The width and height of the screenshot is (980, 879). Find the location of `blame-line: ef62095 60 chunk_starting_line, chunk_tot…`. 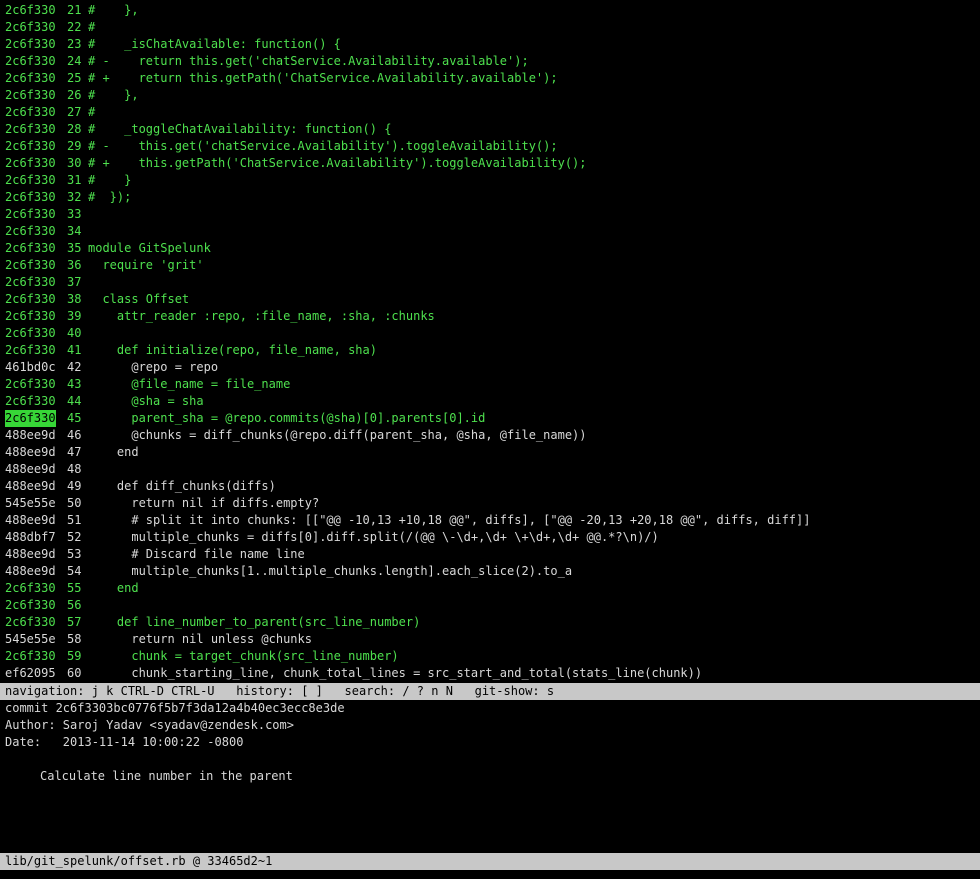

blame-line: ef62095 60 chunk_starting_line, chunk_tot… is located at coordinates (490, 673).